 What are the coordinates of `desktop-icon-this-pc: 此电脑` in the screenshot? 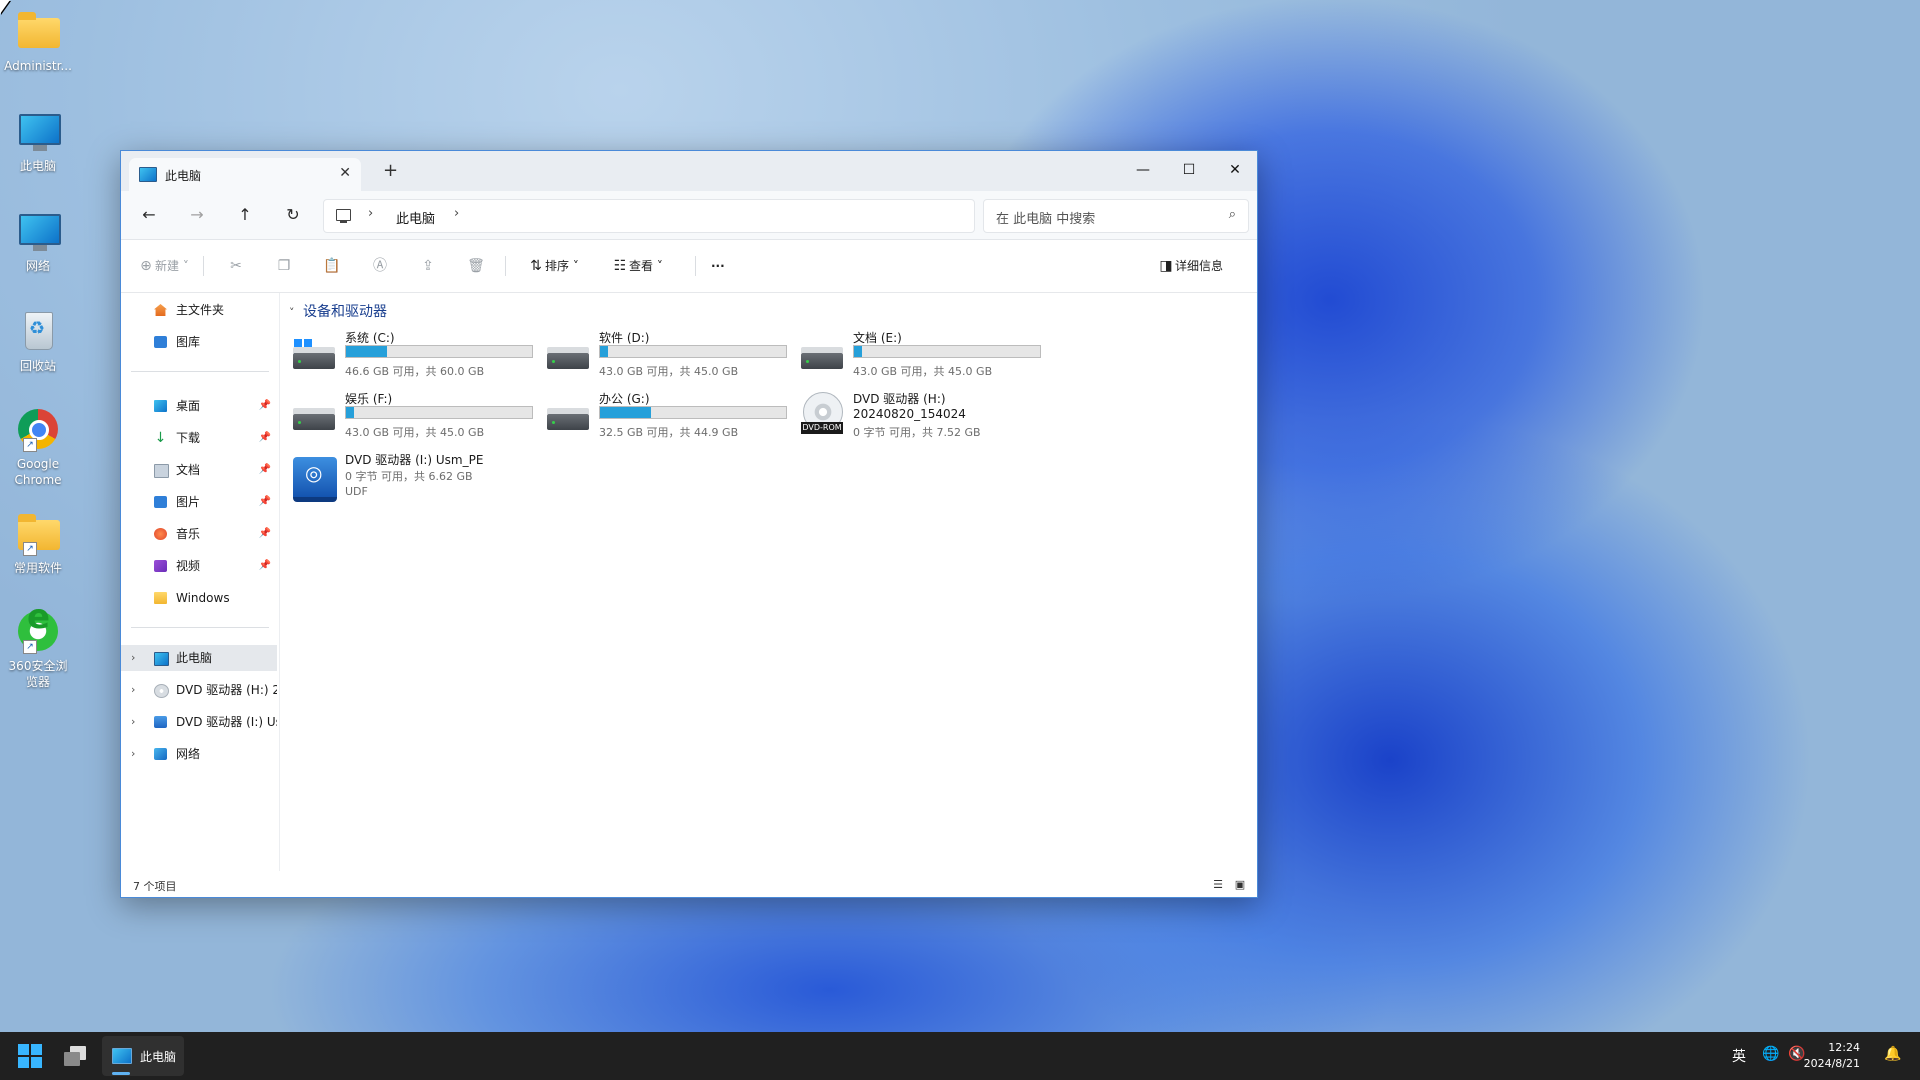 It's located at (38, 141).